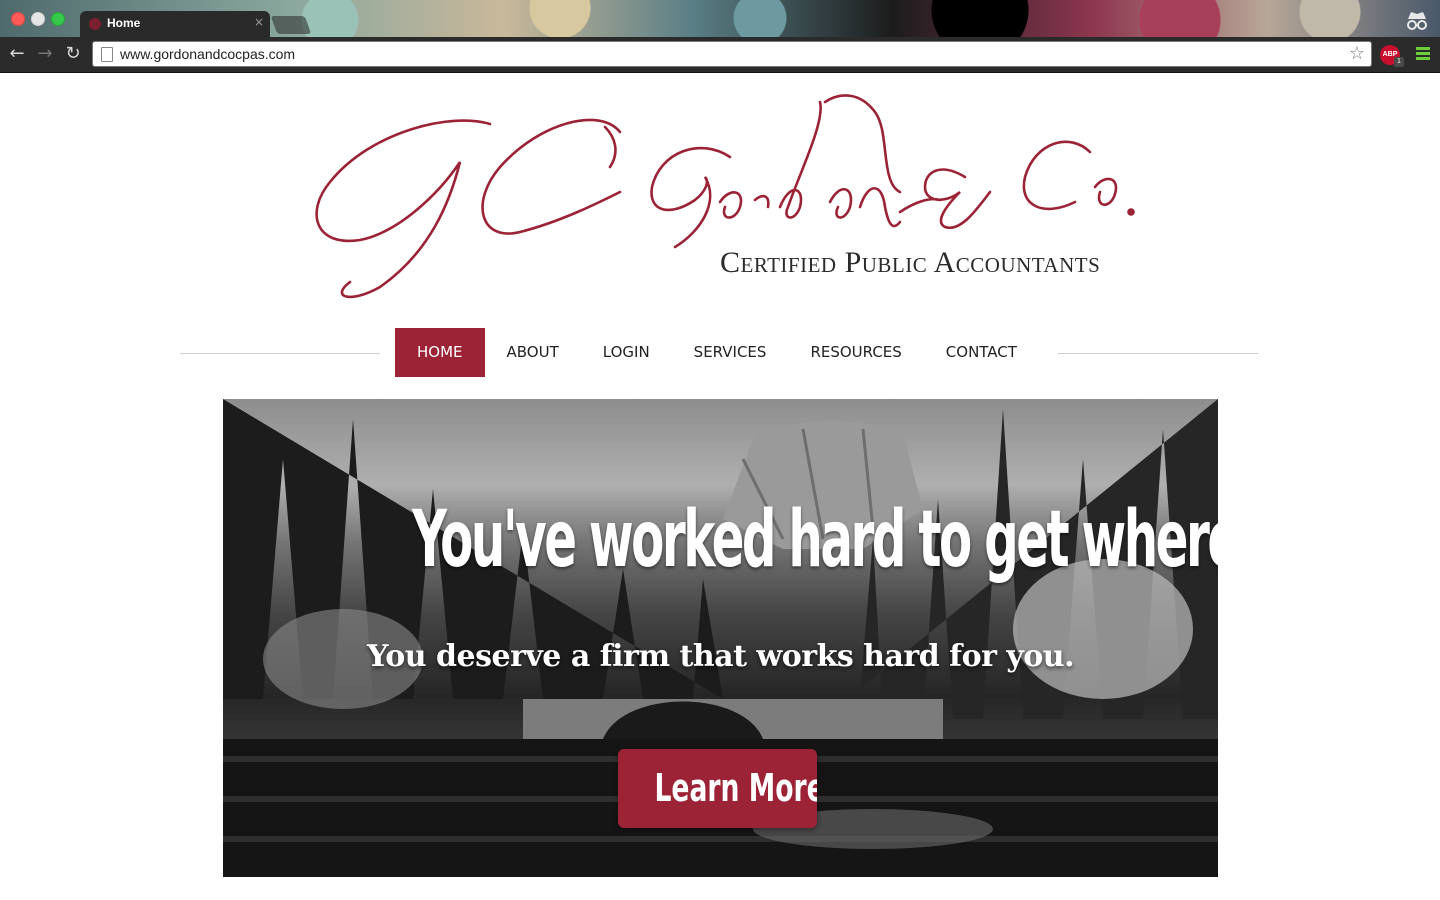 The image size is (1440, 900). What do you see at coordinates (107, 54) in the screenshot?
I see `page-icon` at bounding box center [107, 54].